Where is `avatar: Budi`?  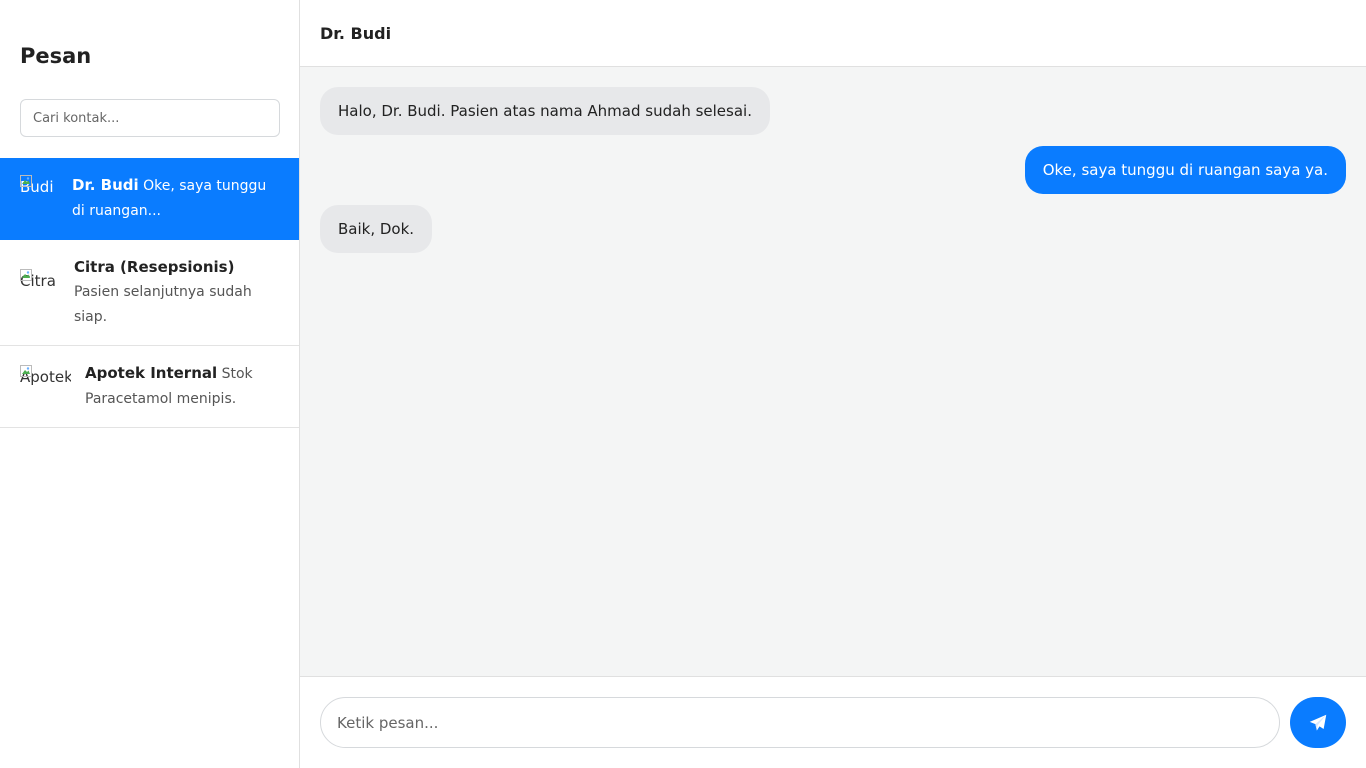 avatar: Budi is located at coordinates (39, 185).